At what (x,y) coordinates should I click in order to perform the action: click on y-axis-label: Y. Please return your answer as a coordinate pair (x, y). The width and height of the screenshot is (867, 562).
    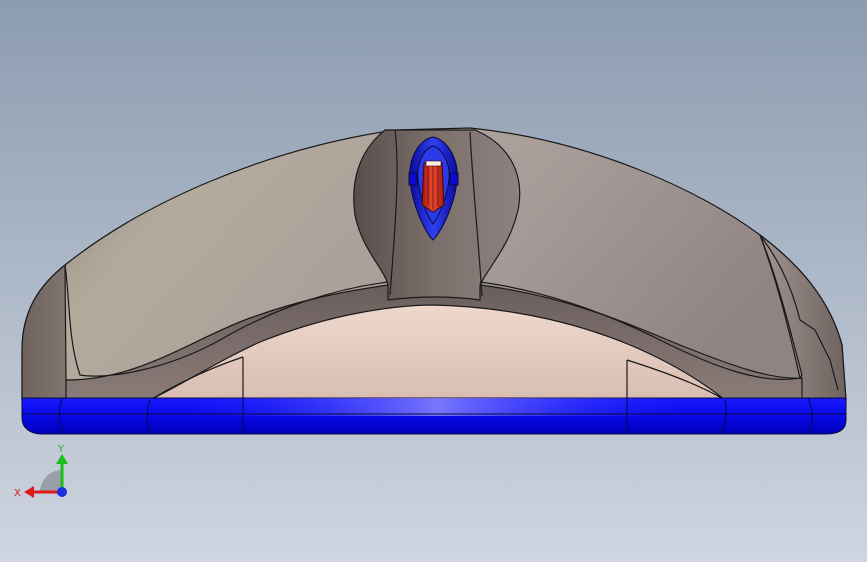
    Looking at the image, I should click on (61, 449).